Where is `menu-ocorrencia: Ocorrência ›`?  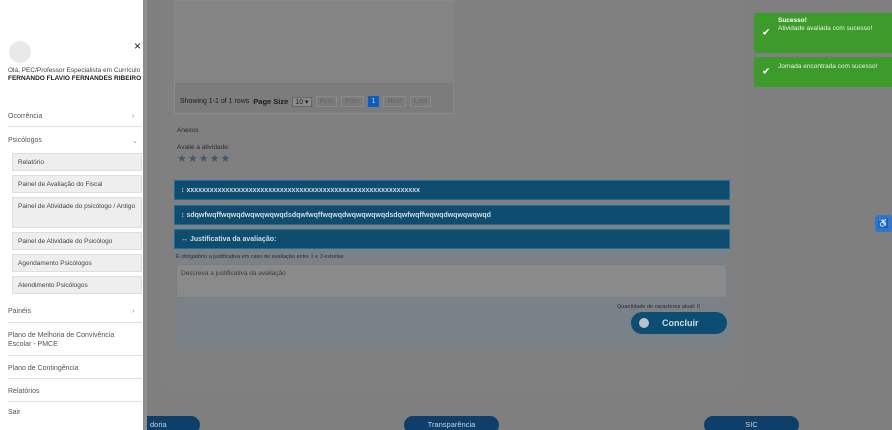 menu-ocorrencia: Ocorrência › is located at coordinates (71, 116).